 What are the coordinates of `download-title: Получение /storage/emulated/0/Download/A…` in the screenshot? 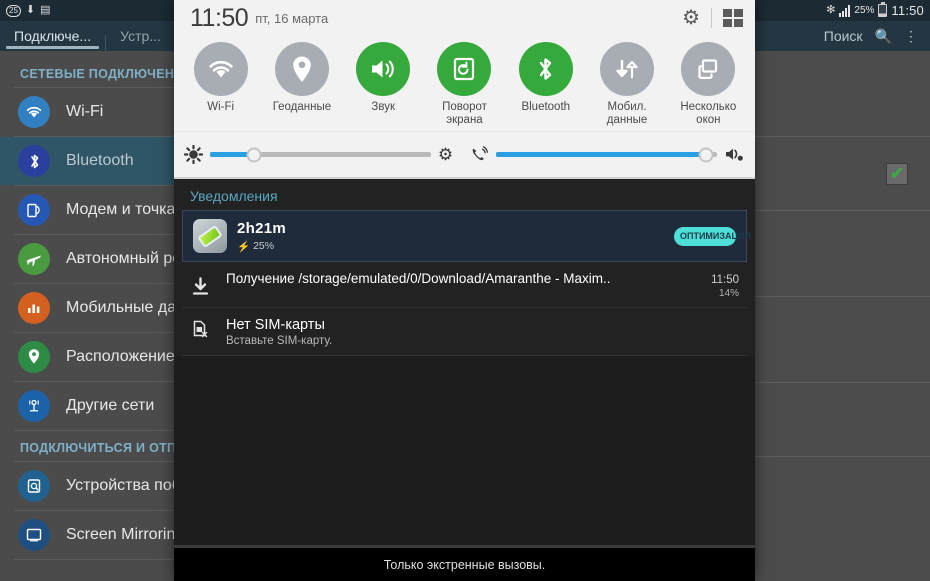 It's located at (418, 278).